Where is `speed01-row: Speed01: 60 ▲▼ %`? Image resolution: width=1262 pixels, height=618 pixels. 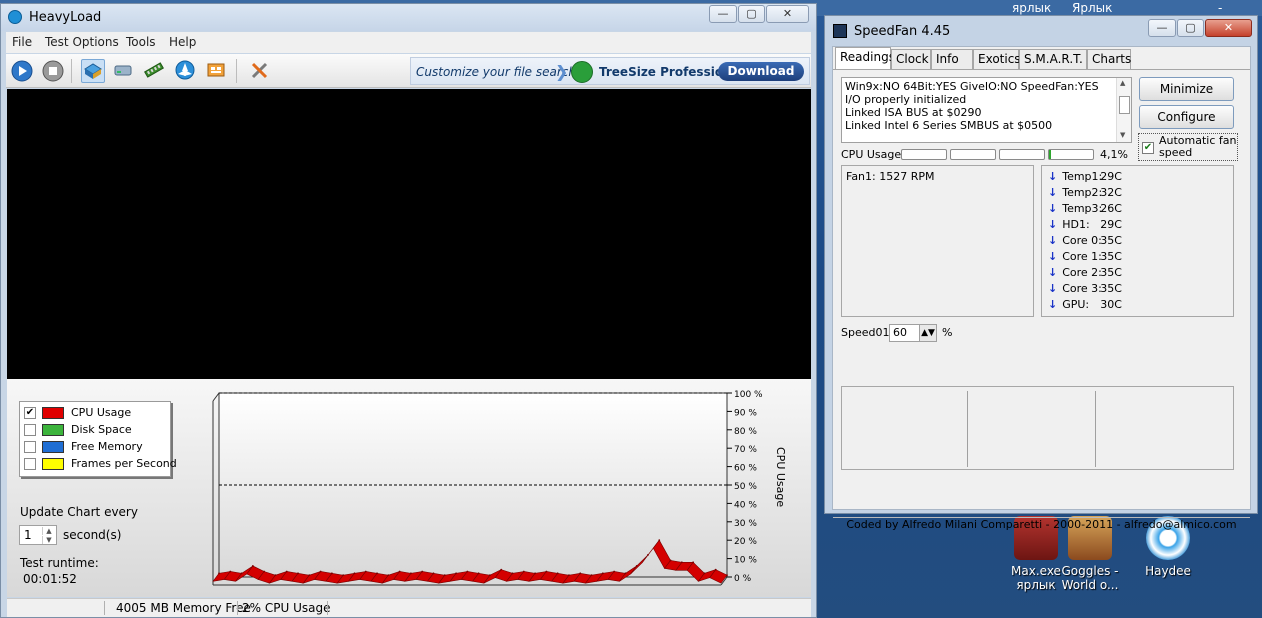 speed01-row: Speed01: 60 ▲▼ % is located at coordinates (941, 334).